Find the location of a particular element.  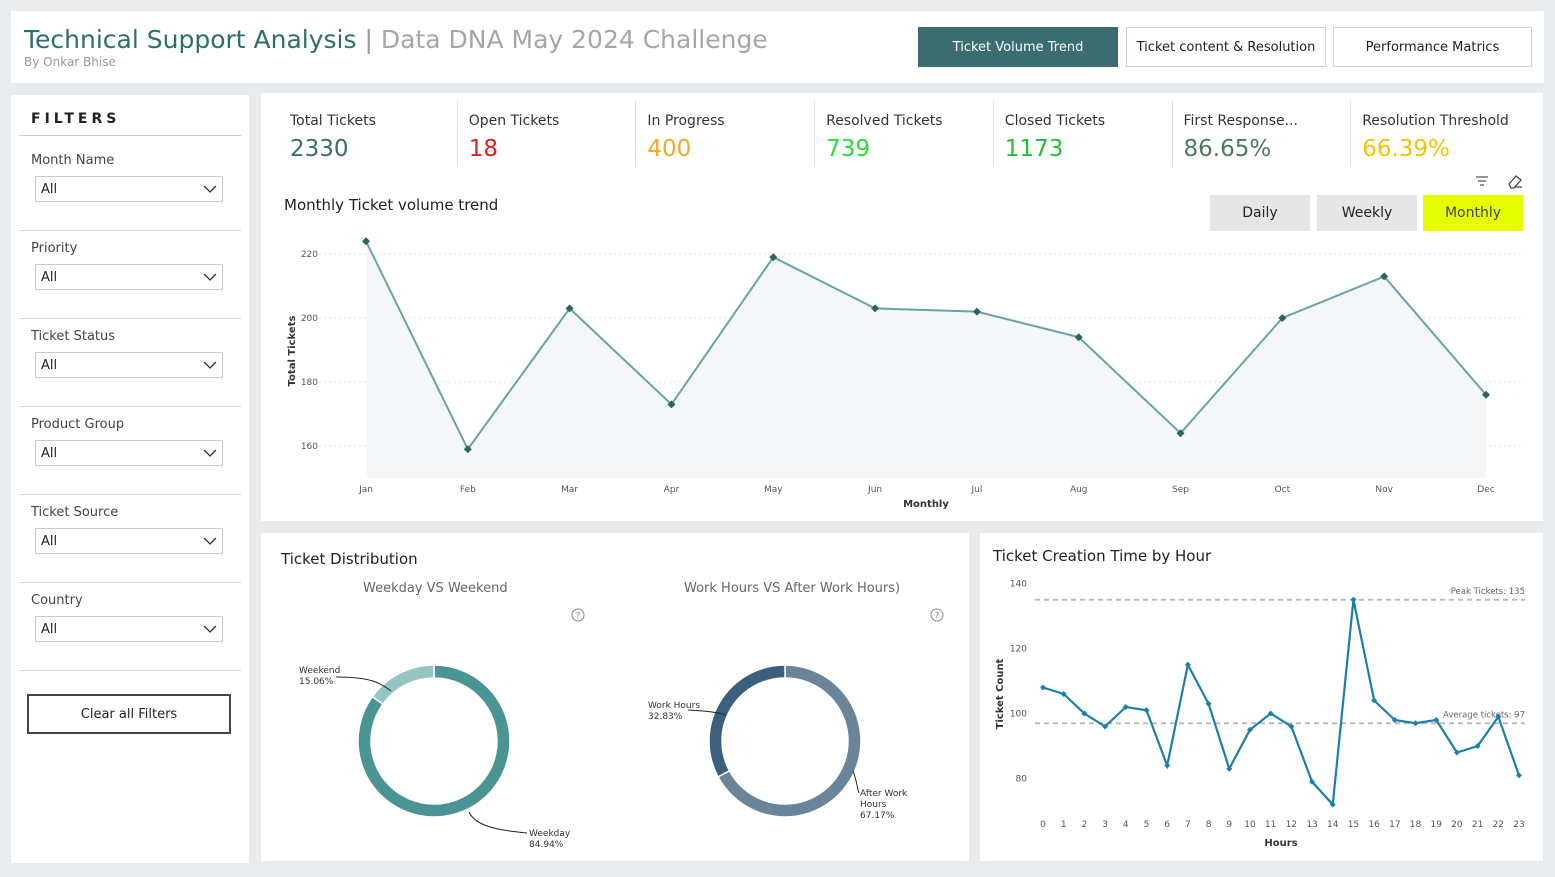

granularity-daily-button: Daily is located at coordinates (1260, 213).